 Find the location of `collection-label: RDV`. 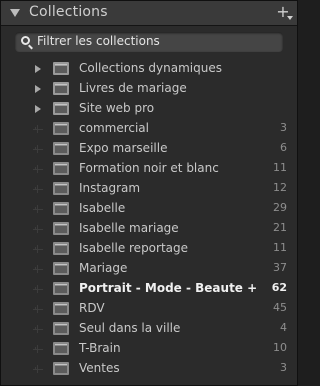

collection-label: RDV is located at coordinates (92, 308).